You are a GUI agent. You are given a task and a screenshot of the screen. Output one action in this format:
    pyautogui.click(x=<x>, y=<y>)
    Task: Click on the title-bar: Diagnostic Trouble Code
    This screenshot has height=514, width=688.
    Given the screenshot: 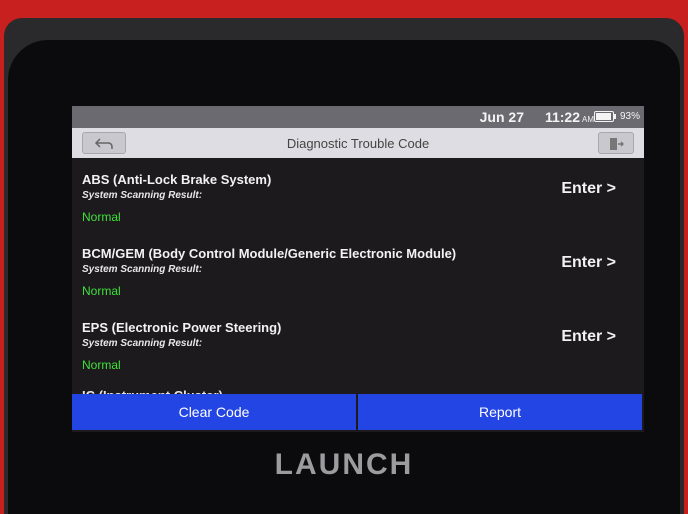 What is the action you would take?
    pyautogui.click(x=358, y=143)
    